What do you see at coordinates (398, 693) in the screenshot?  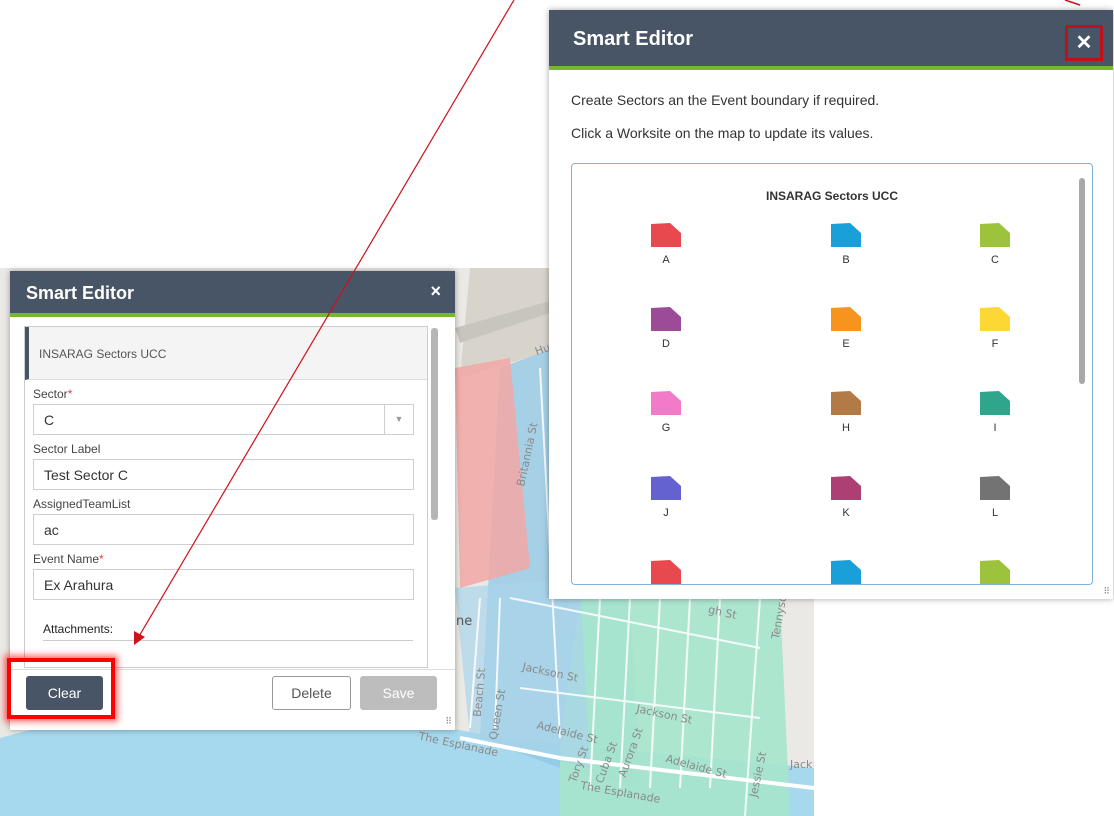 I see `save-button: Save` at bounding box center [398, 693].